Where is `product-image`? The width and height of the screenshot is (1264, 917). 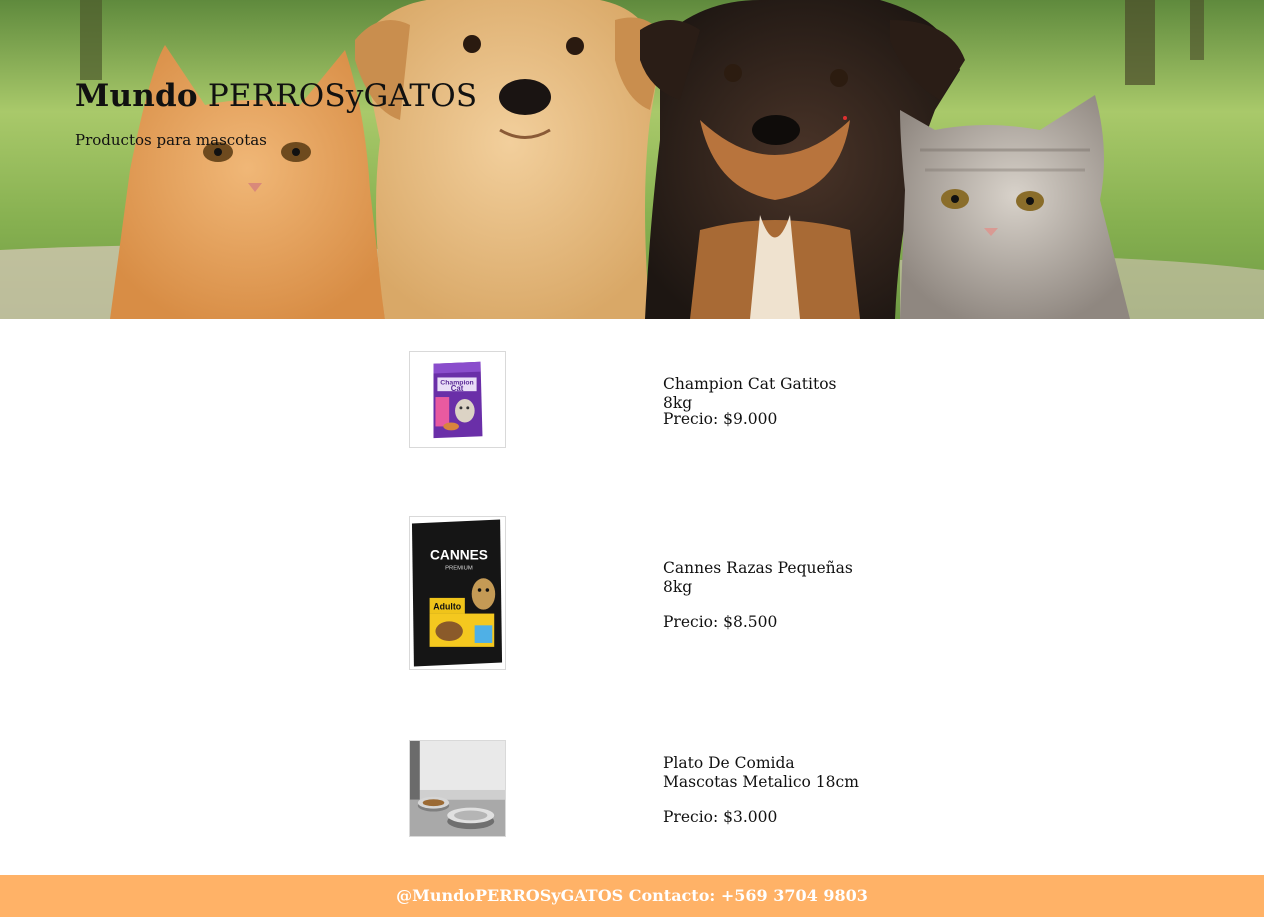
product-image is located at coordinates (457, 788).